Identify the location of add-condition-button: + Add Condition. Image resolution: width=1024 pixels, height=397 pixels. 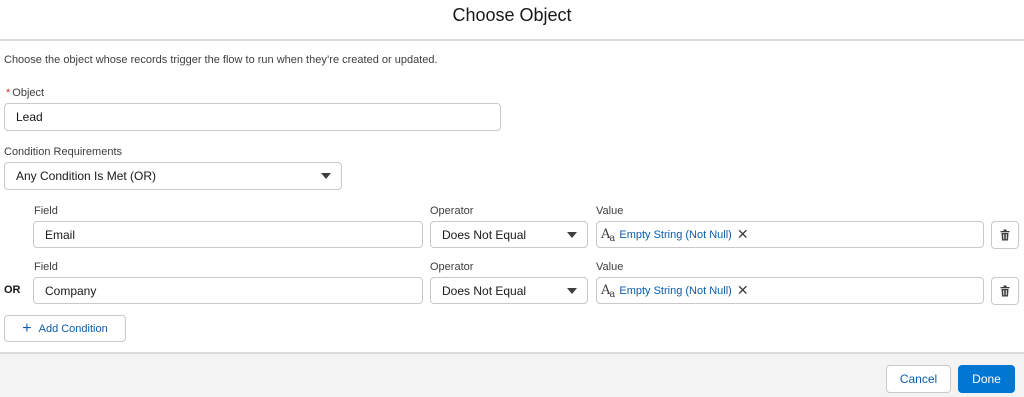
(65, 328).